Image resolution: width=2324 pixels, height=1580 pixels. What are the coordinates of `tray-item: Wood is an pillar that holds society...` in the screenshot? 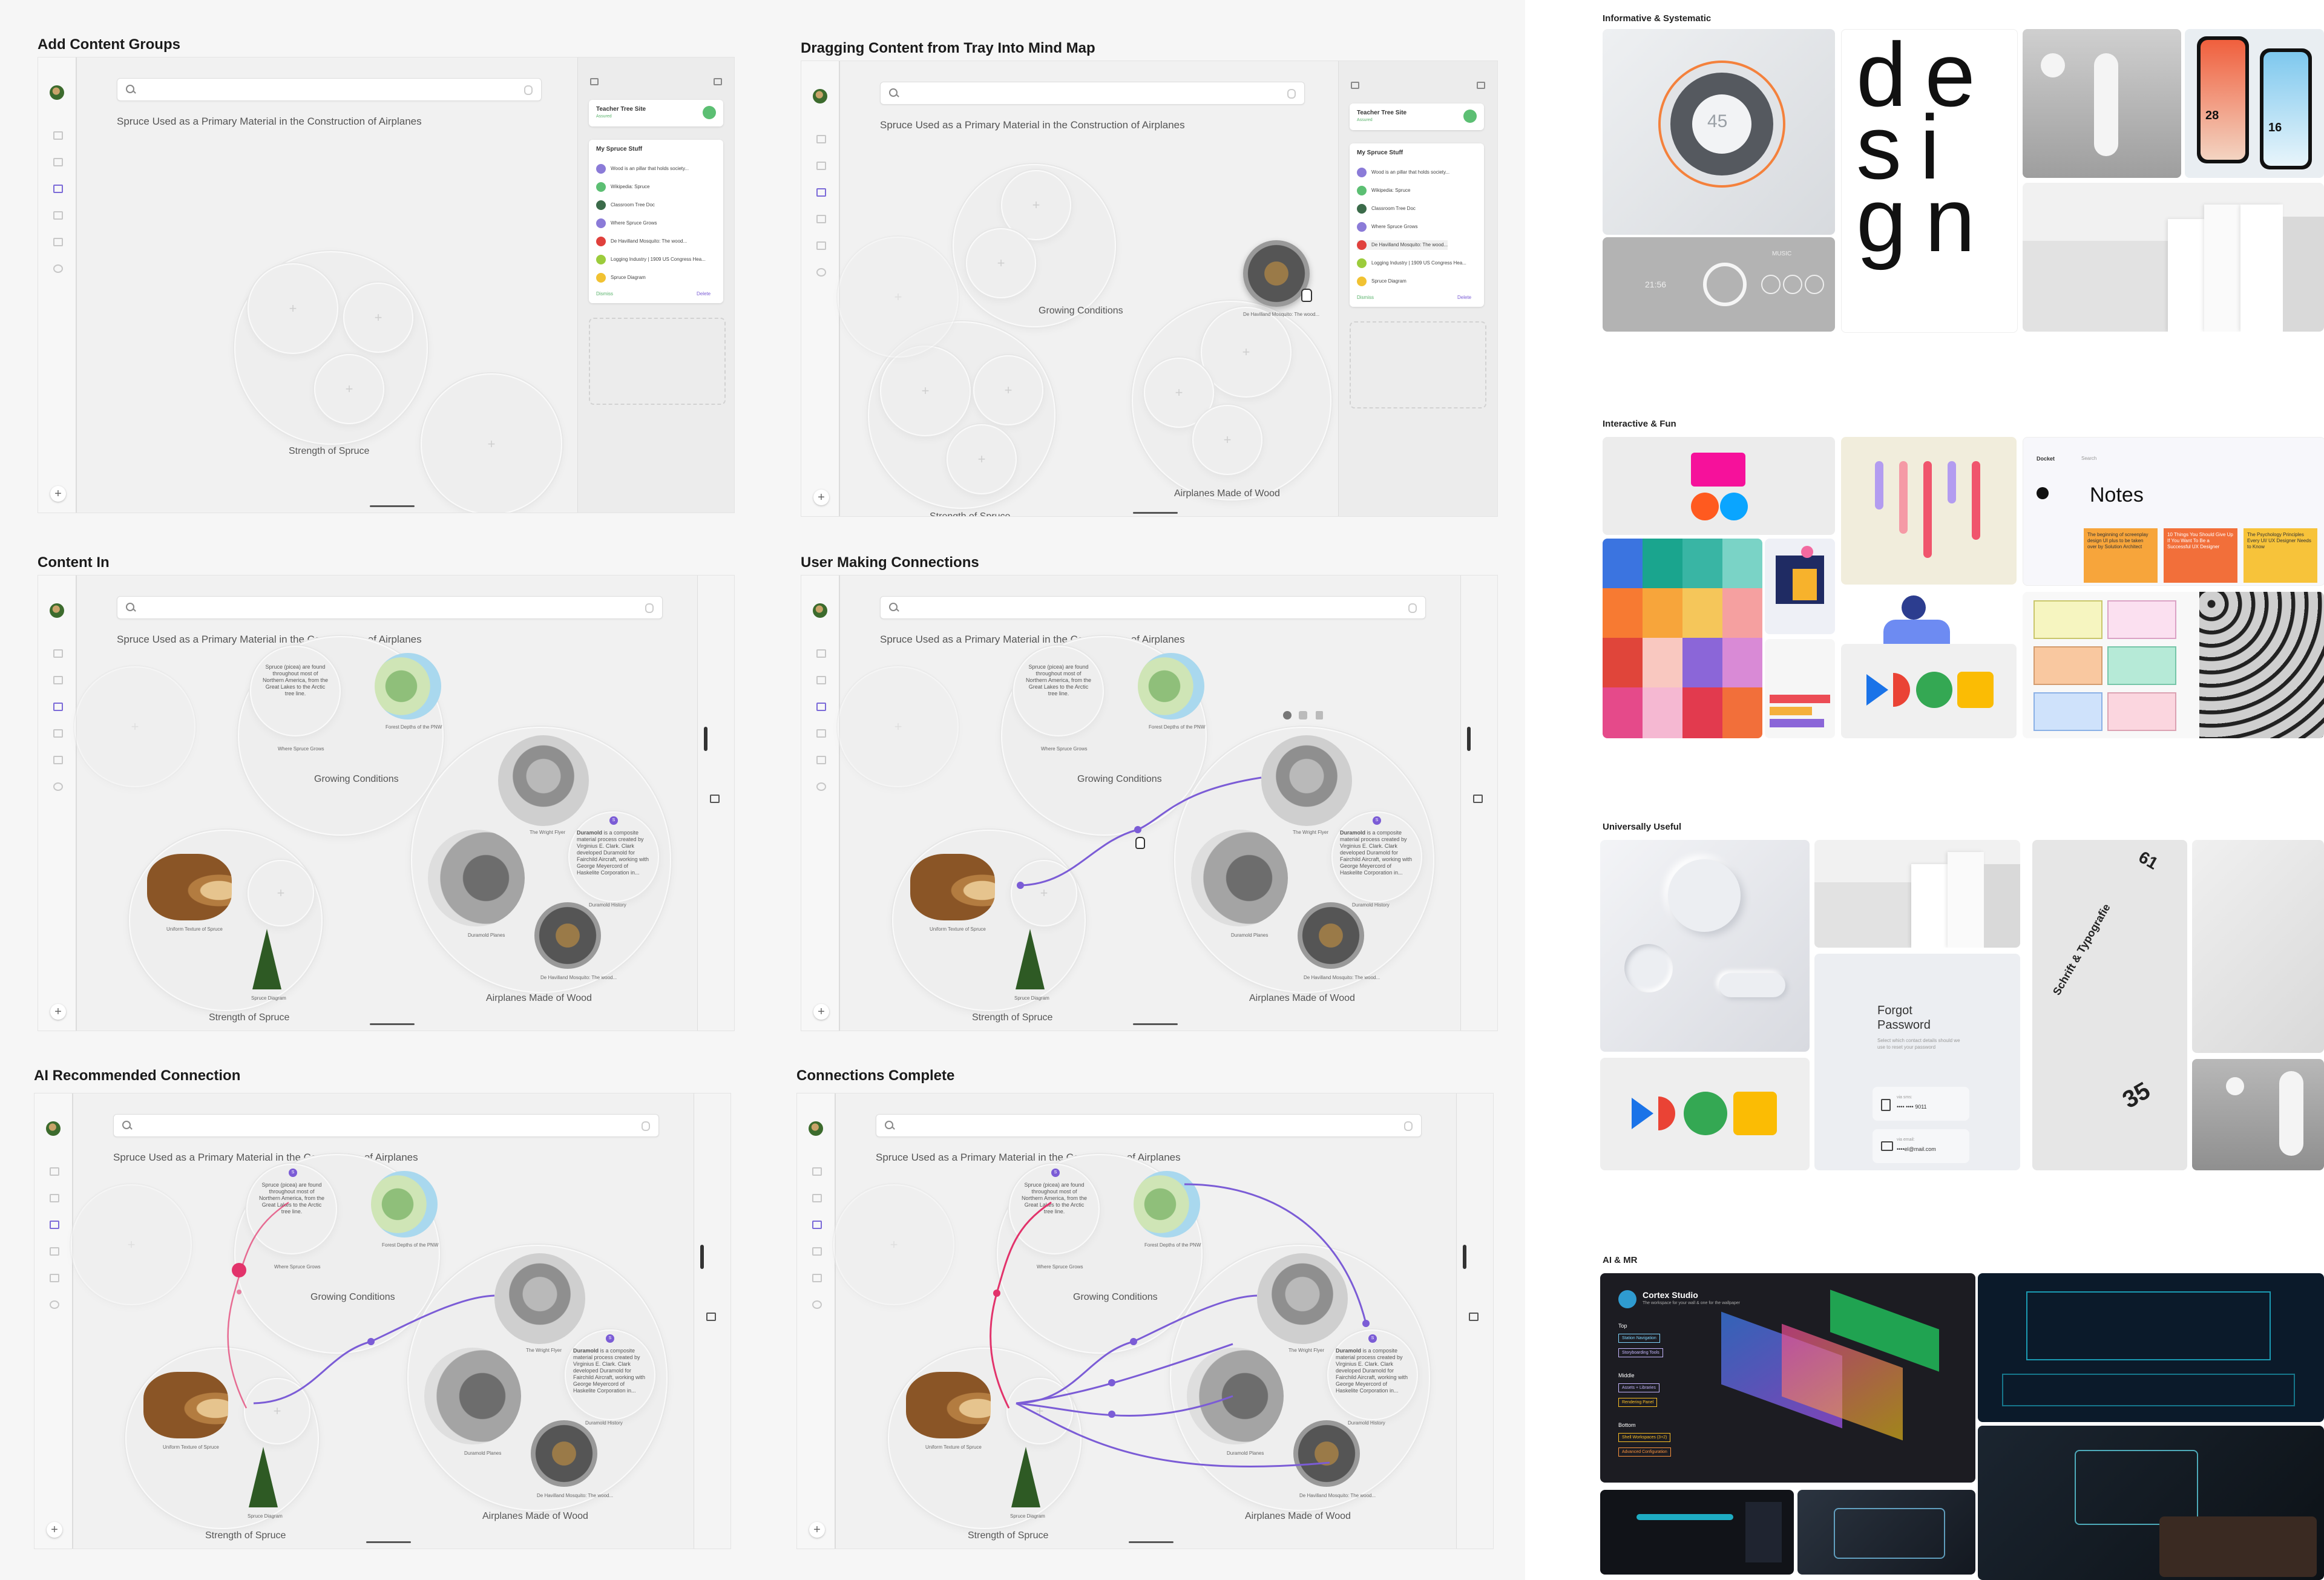 It's located at (642, 169).